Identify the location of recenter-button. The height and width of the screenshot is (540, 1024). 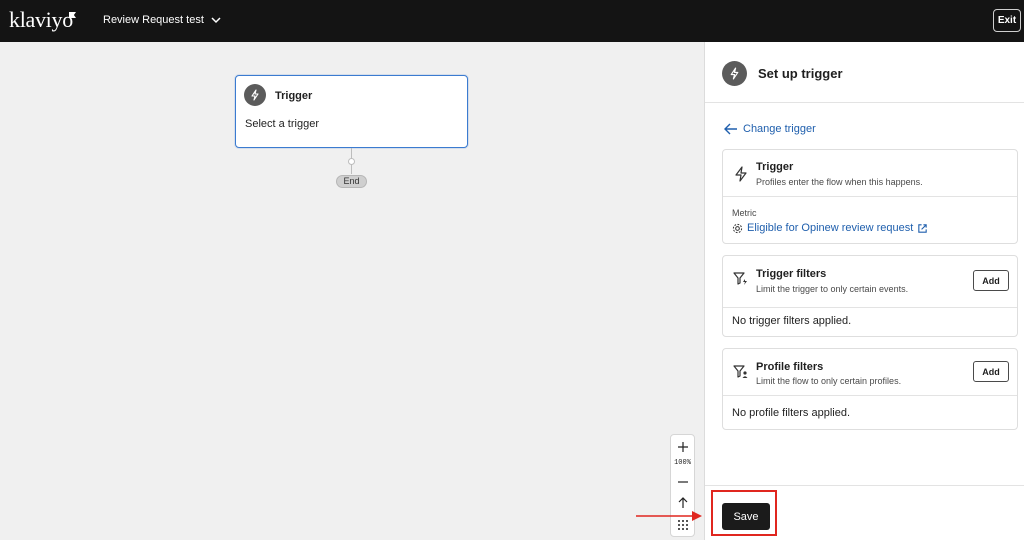
(682, 503).